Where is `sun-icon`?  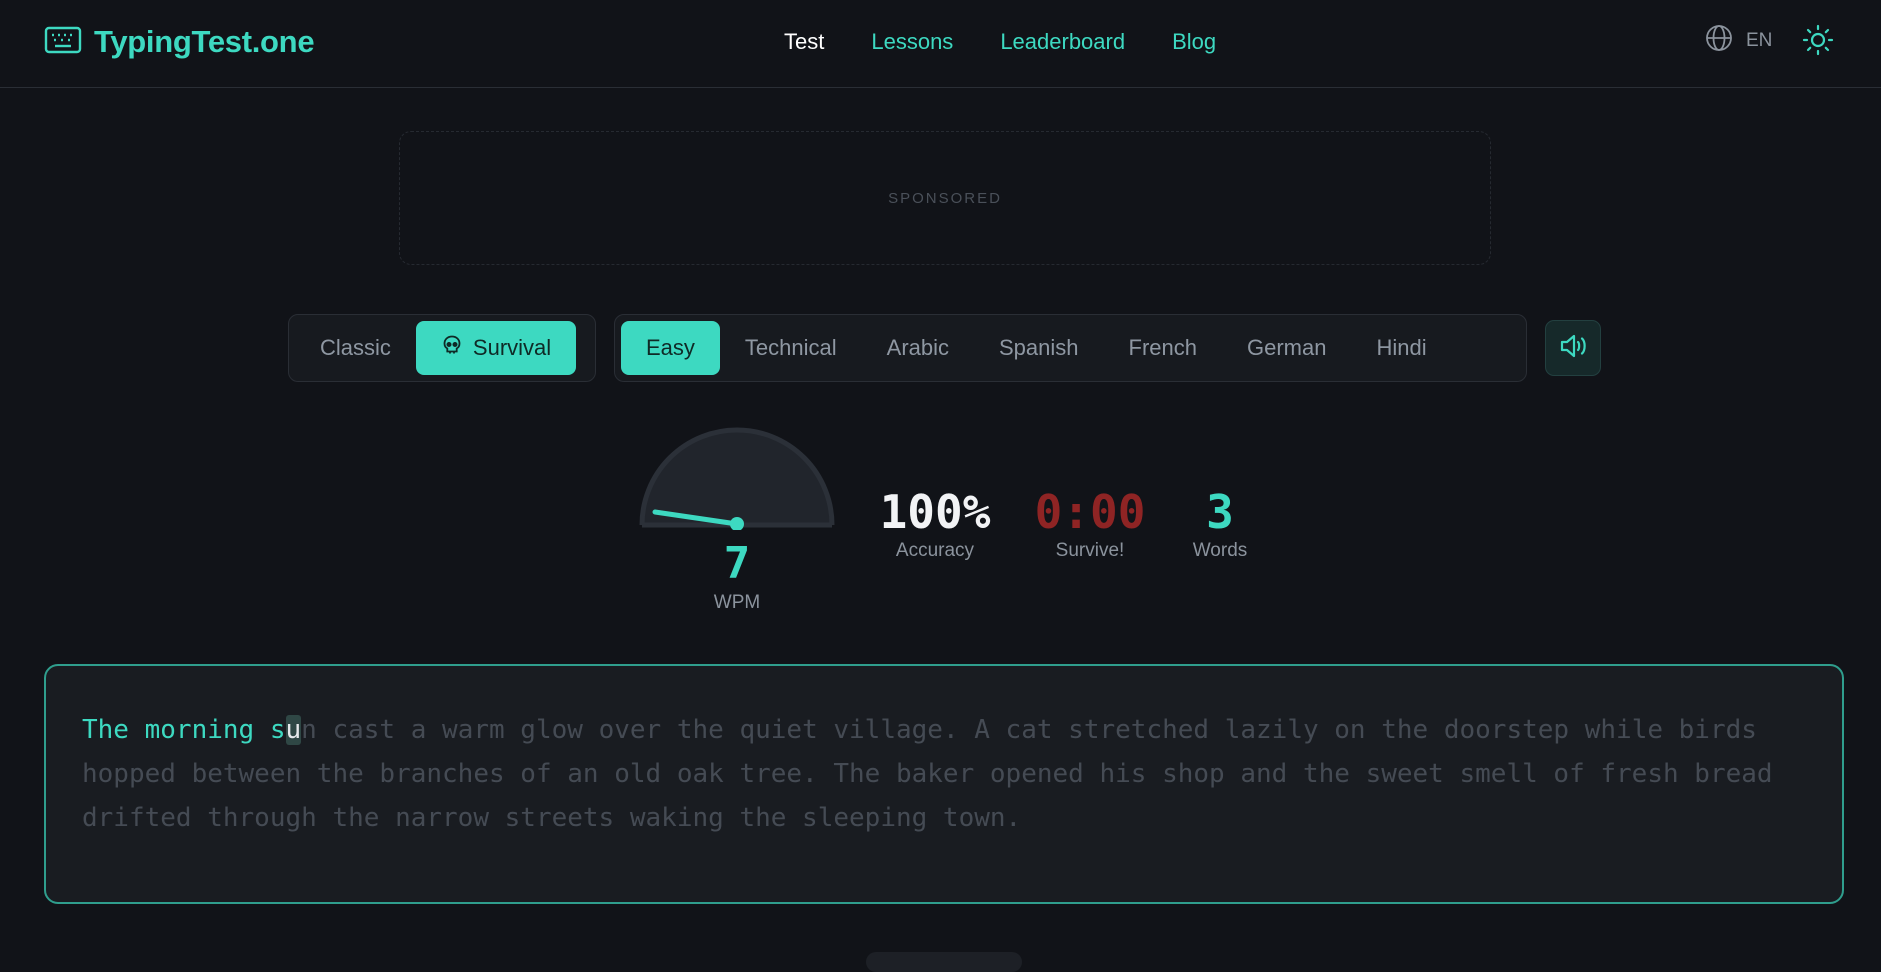
sun-icon is located at coordinates (1818, 42).